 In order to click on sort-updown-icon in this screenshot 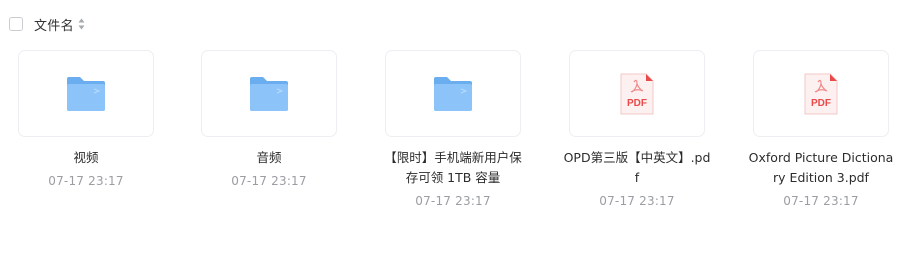, I will do `click(81, 24)`.